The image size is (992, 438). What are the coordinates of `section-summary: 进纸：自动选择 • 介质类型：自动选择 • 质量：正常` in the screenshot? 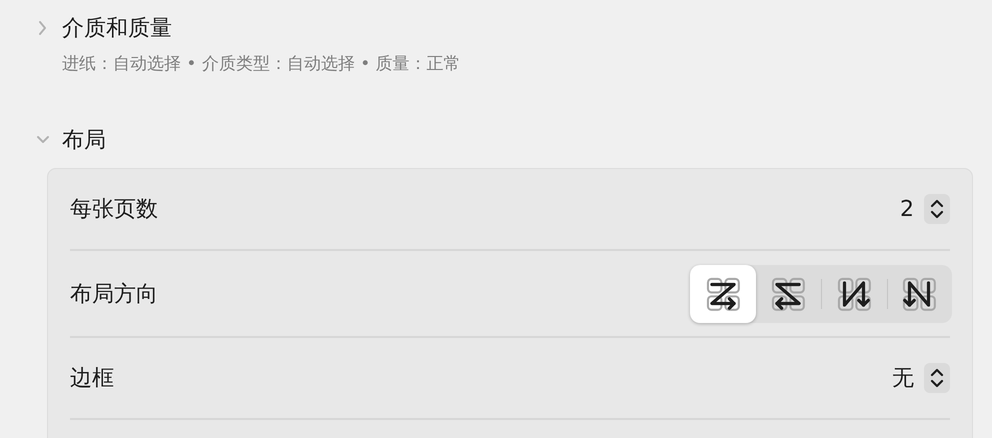 It's located at (262, 64).